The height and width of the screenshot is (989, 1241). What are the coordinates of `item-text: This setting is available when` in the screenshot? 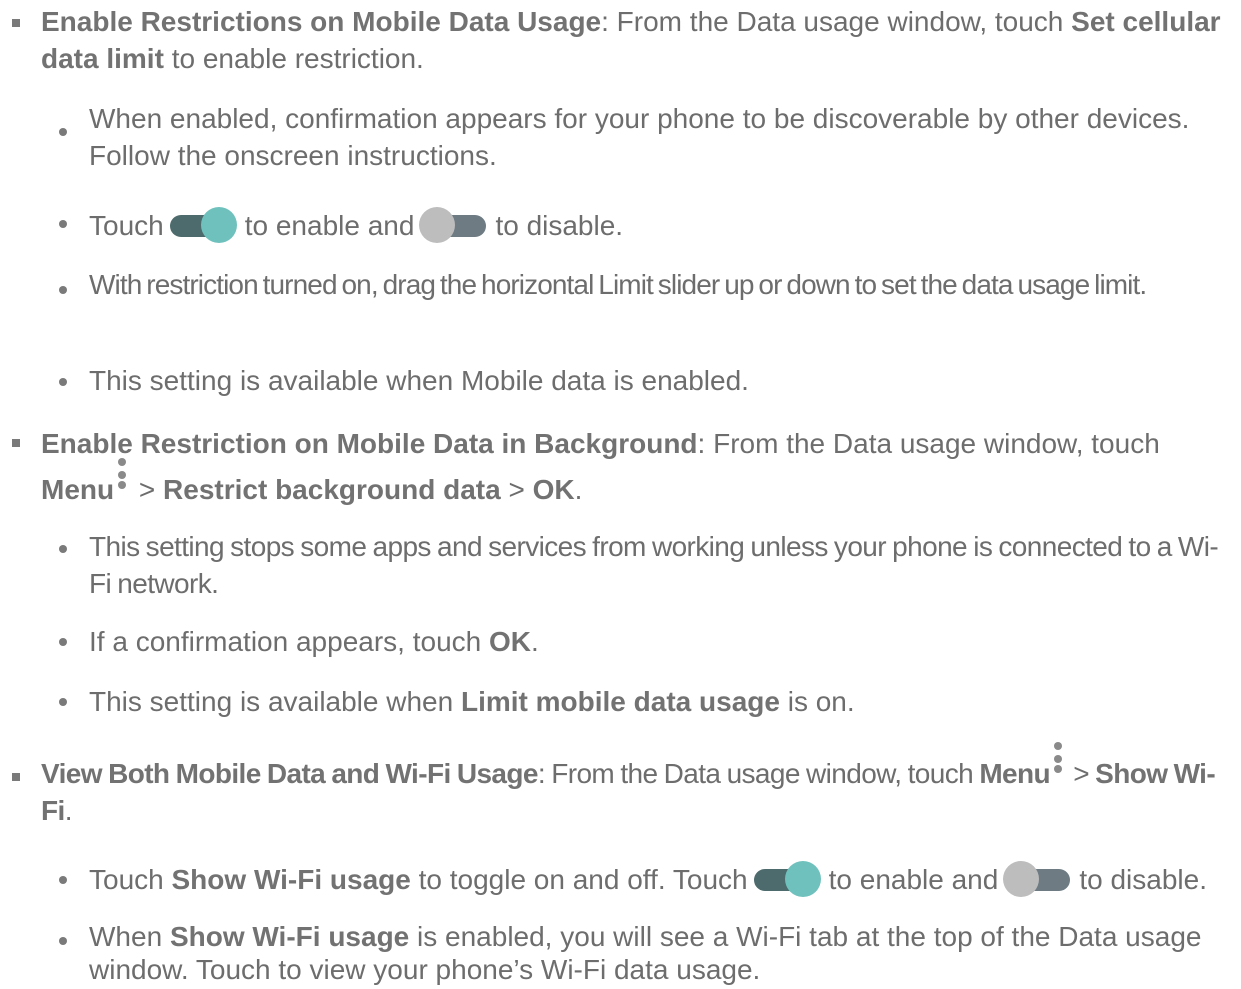 It's located at (275, 701).